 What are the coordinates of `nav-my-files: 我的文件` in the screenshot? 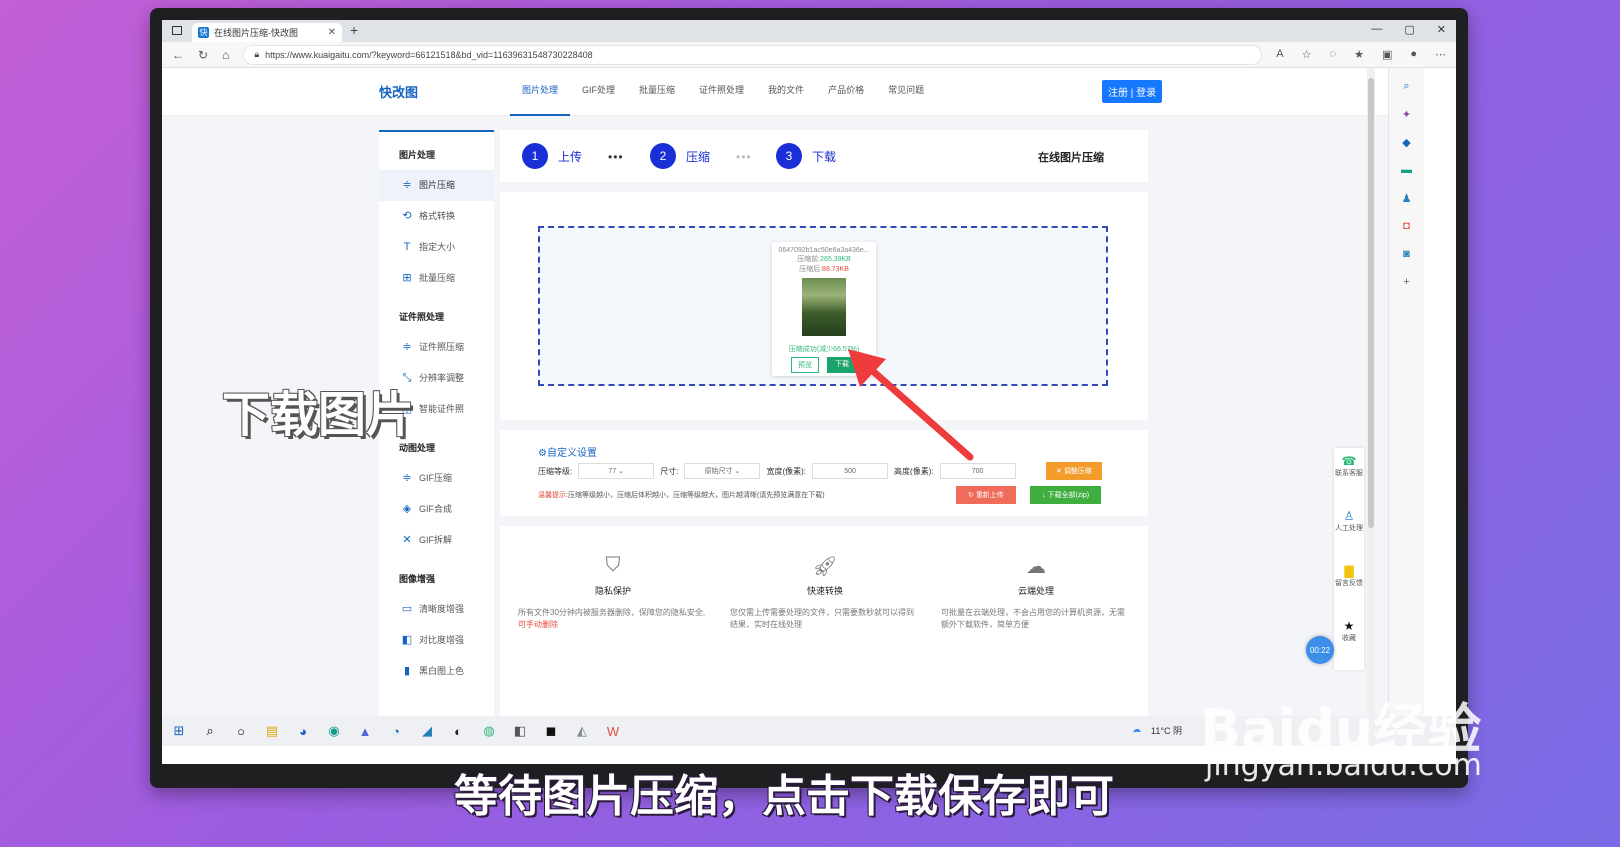 It's located at (786, 92).